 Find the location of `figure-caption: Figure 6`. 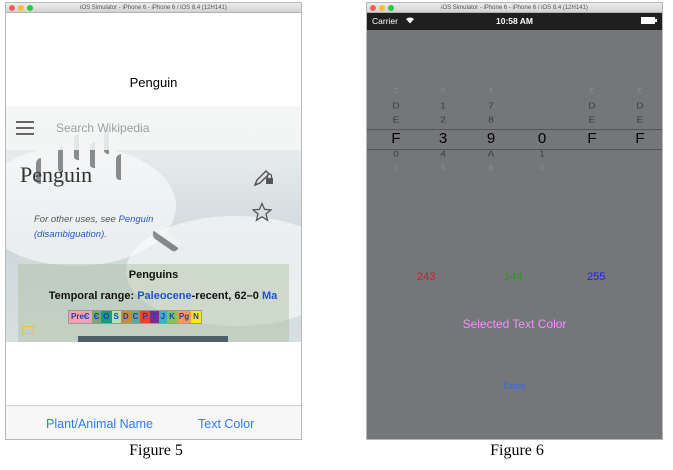

figure-caption: Figure 6 is located at coordinates (517, 450).